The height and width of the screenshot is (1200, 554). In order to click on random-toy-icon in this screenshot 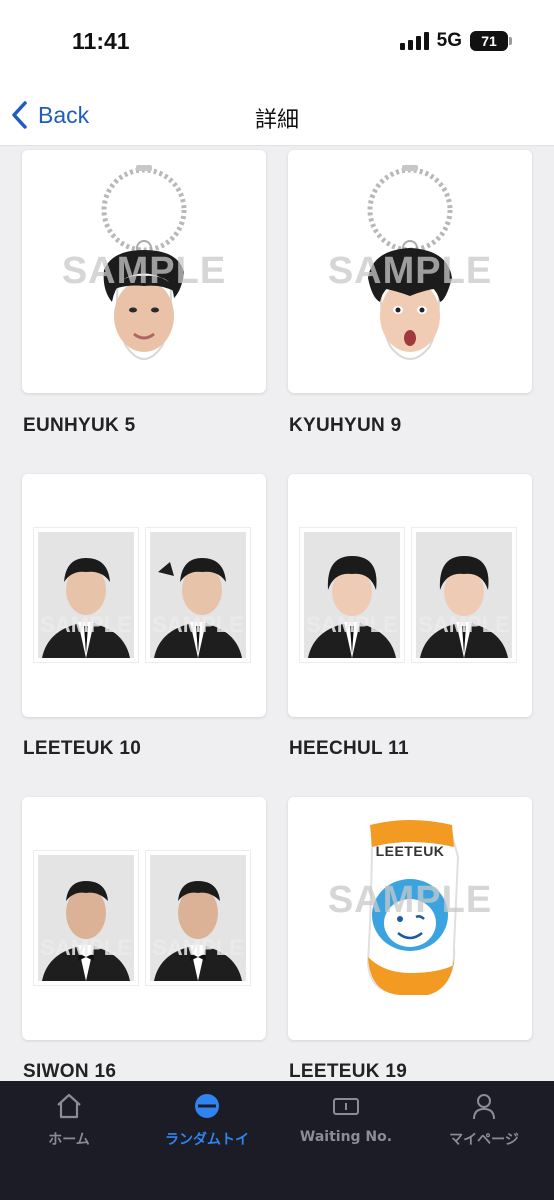, I will do `click(207, 1106)`.